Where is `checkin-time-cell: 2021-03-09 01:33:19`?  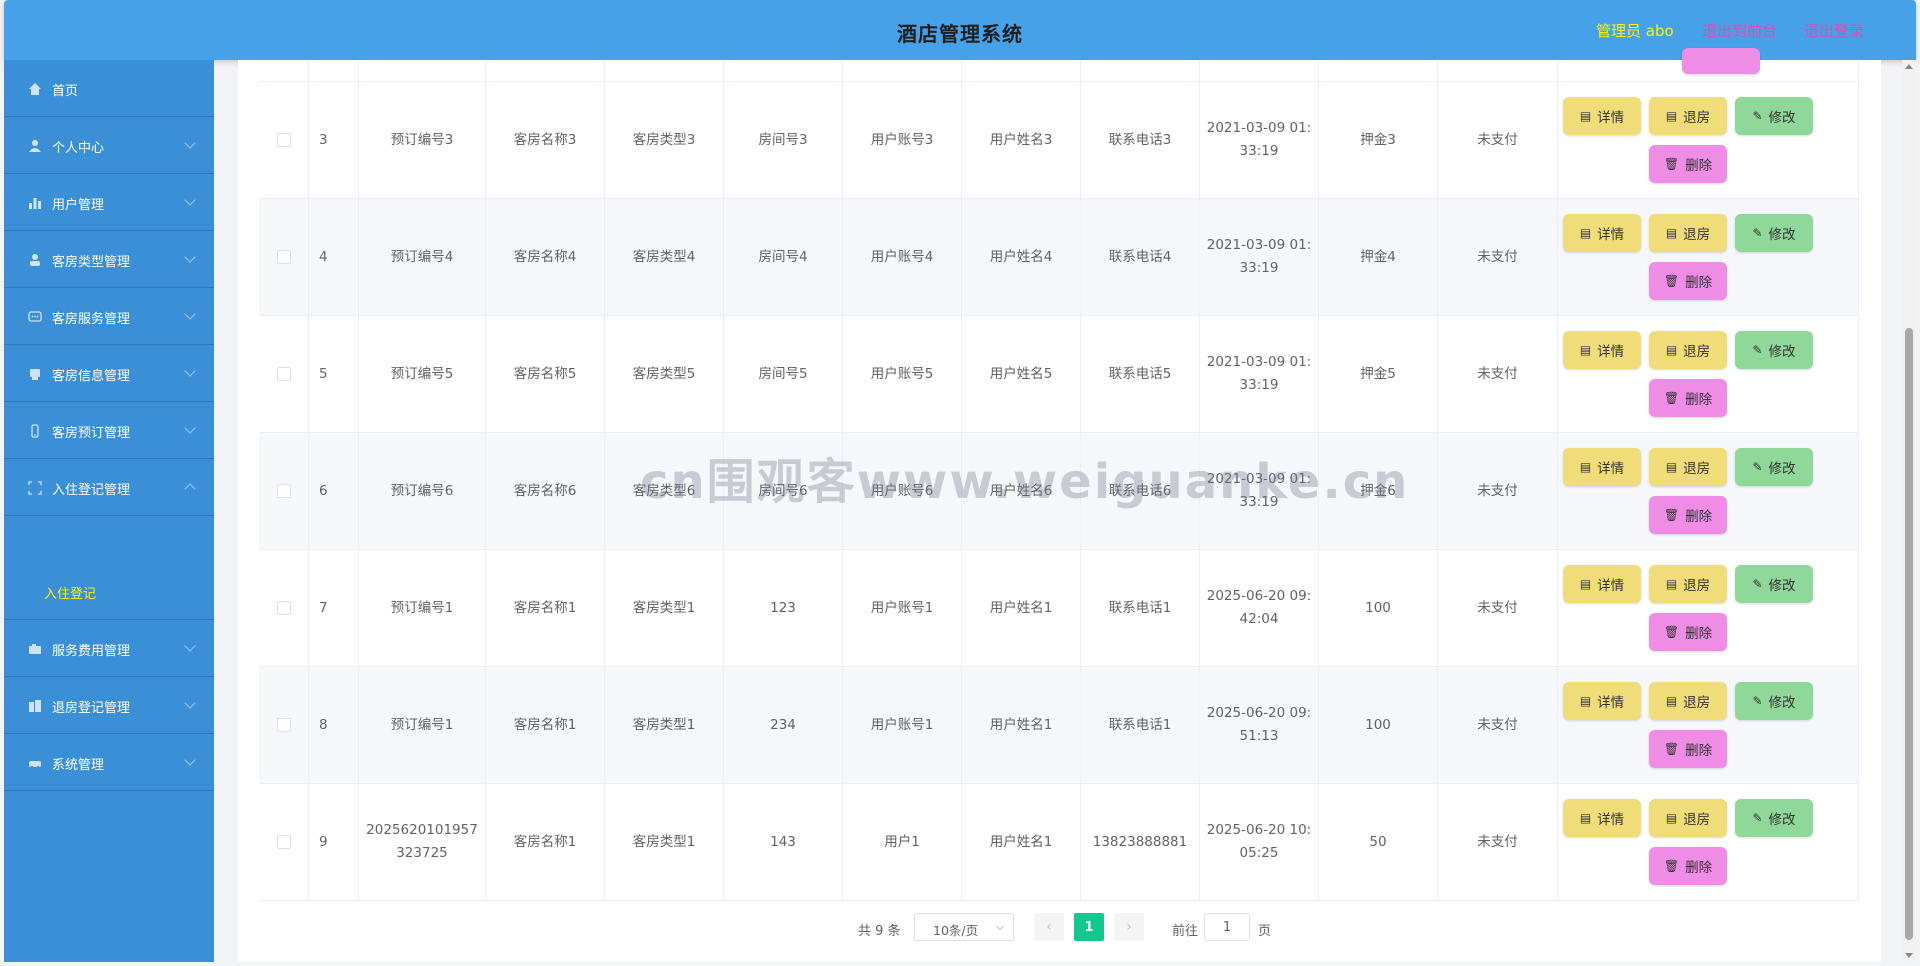 checkin-time-cell: 2021-03-09 01:33:19 is located at coordinates (1259, 140).